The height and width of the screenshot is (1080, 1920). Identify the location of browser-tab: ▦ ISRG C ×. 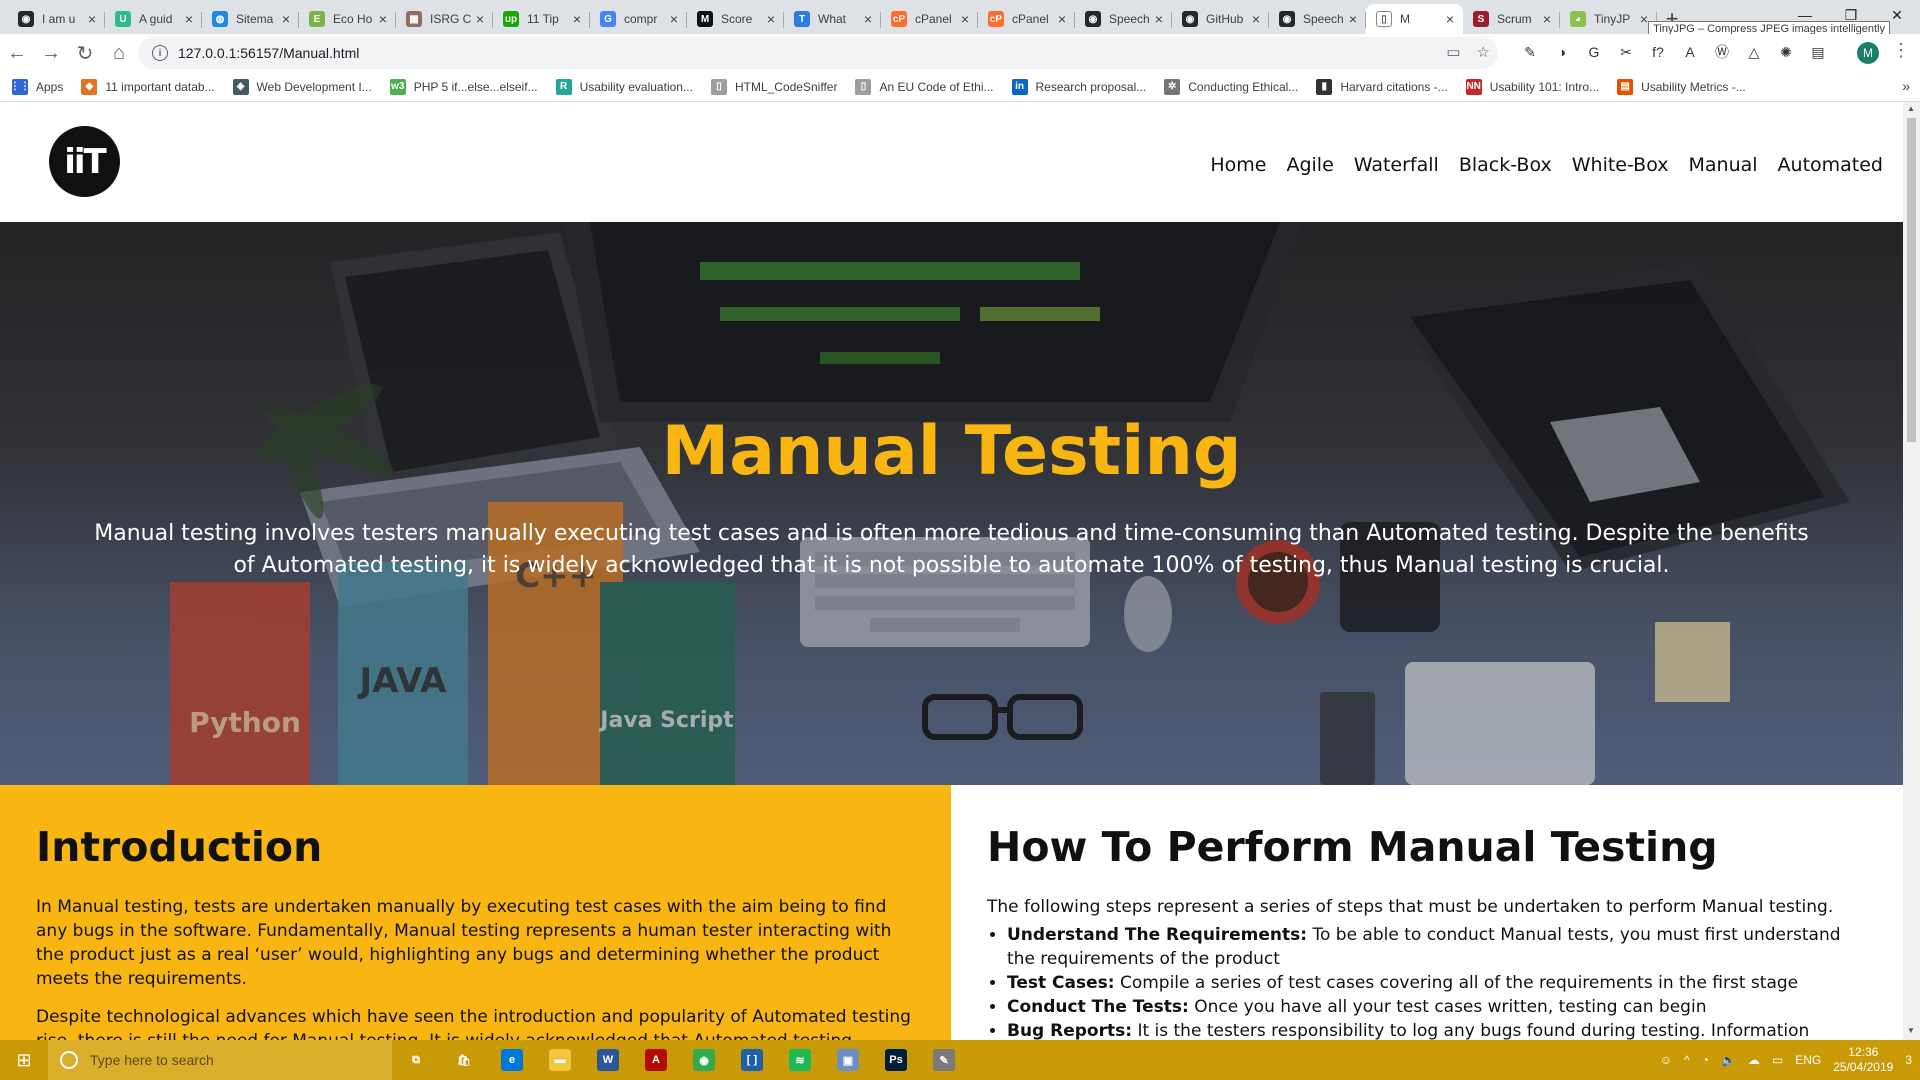
(444, 19).